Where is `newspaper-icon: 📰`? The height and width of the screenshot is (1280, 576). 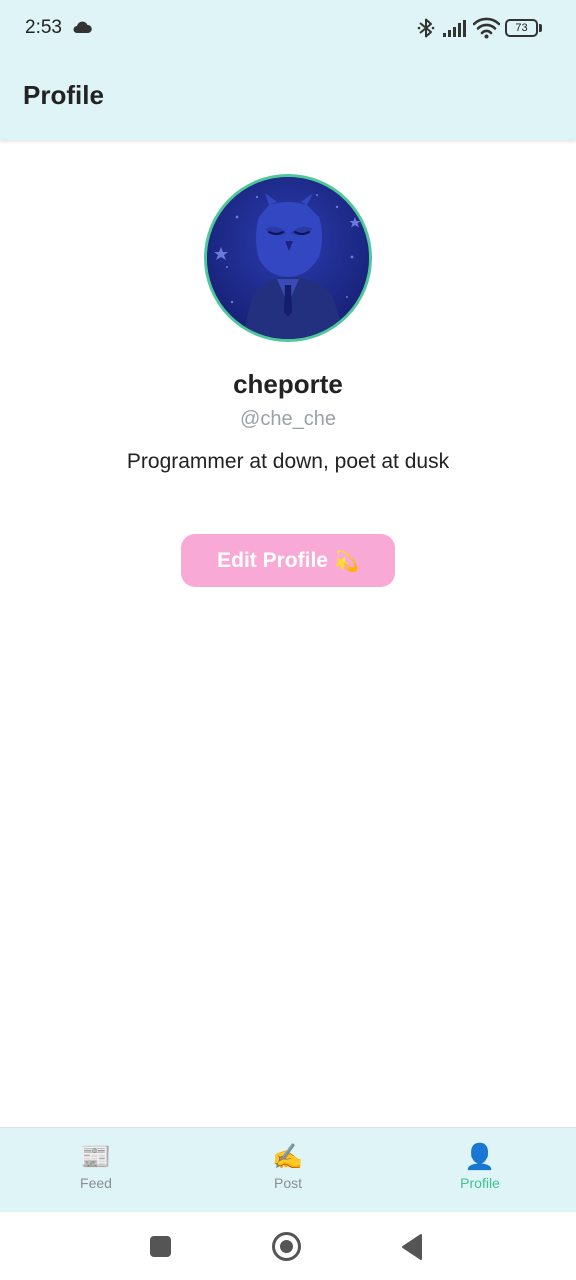 newspaper-icon: 📰 is located at coordinates (96, 1157).